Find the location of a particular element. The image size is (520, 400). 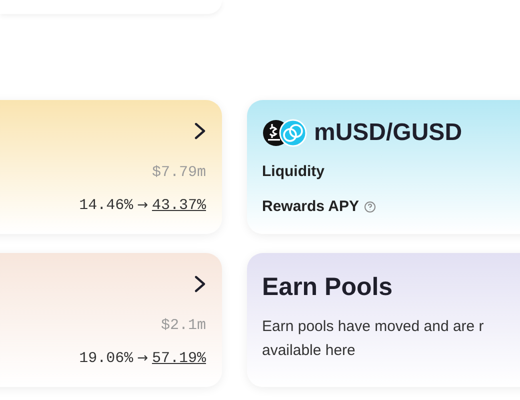

boosted-apy: 43.37% is located at coordinates (179, 206).